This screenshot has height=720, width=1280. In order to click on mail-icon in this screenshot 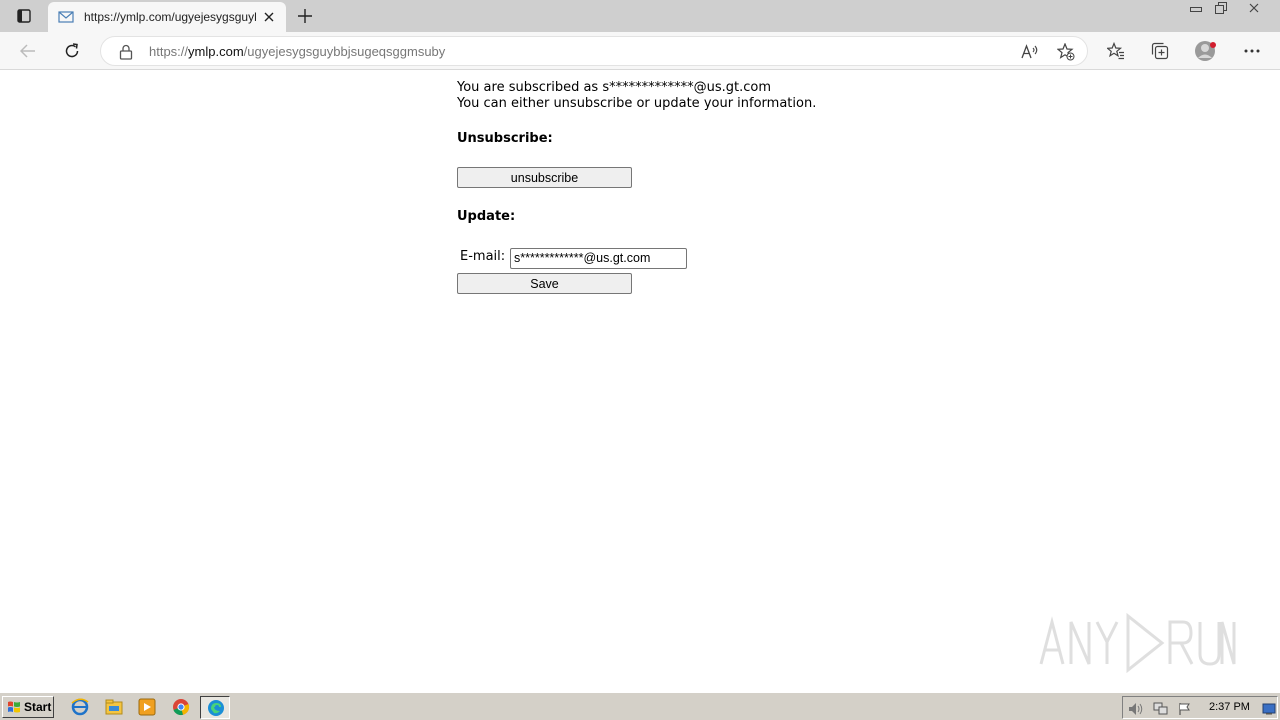, I will do `click(66, 17)`.